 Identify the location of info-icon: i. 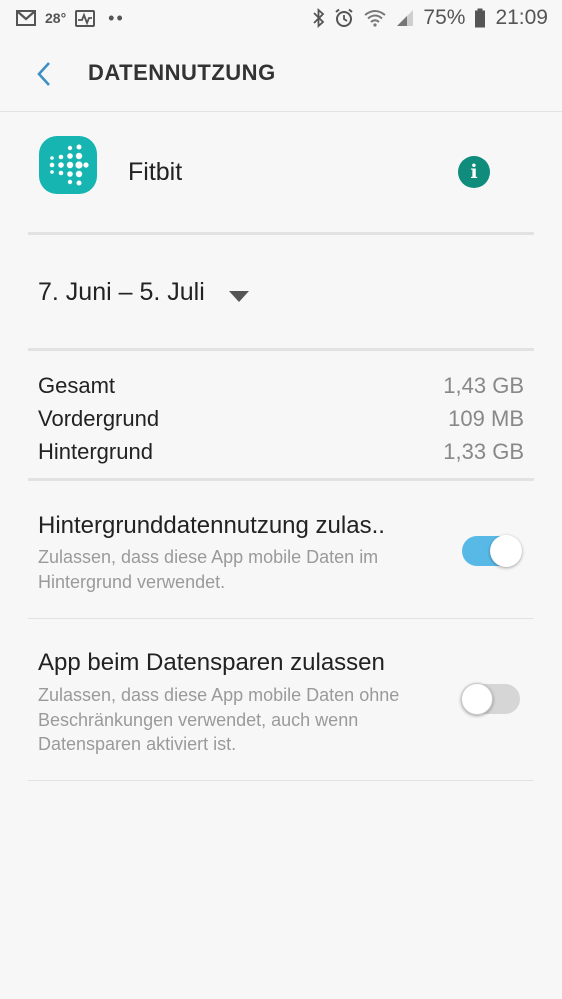
(474, 172).